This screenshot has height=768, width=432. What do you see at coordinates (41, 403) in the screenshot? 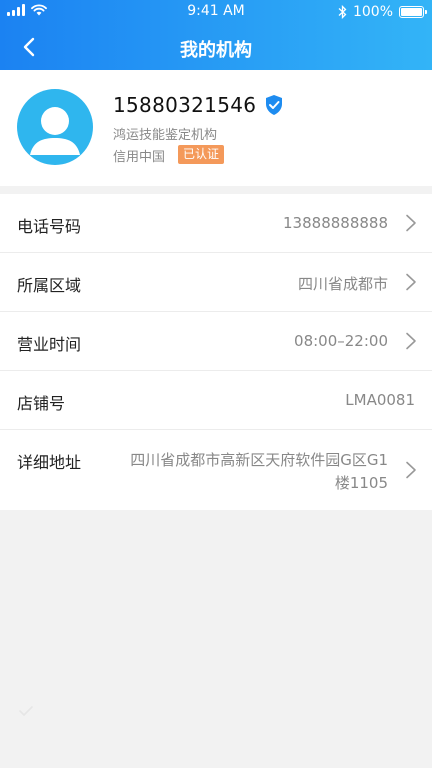
I see `shop-label: 店铺号` at bounding box center [41, 403].